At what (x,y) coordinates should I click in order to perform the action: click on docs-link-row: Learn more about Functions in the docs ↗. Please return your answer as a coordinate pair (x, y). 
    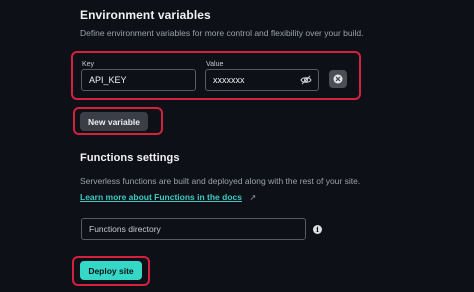
    Looking at the image, I should click on (168, 196).